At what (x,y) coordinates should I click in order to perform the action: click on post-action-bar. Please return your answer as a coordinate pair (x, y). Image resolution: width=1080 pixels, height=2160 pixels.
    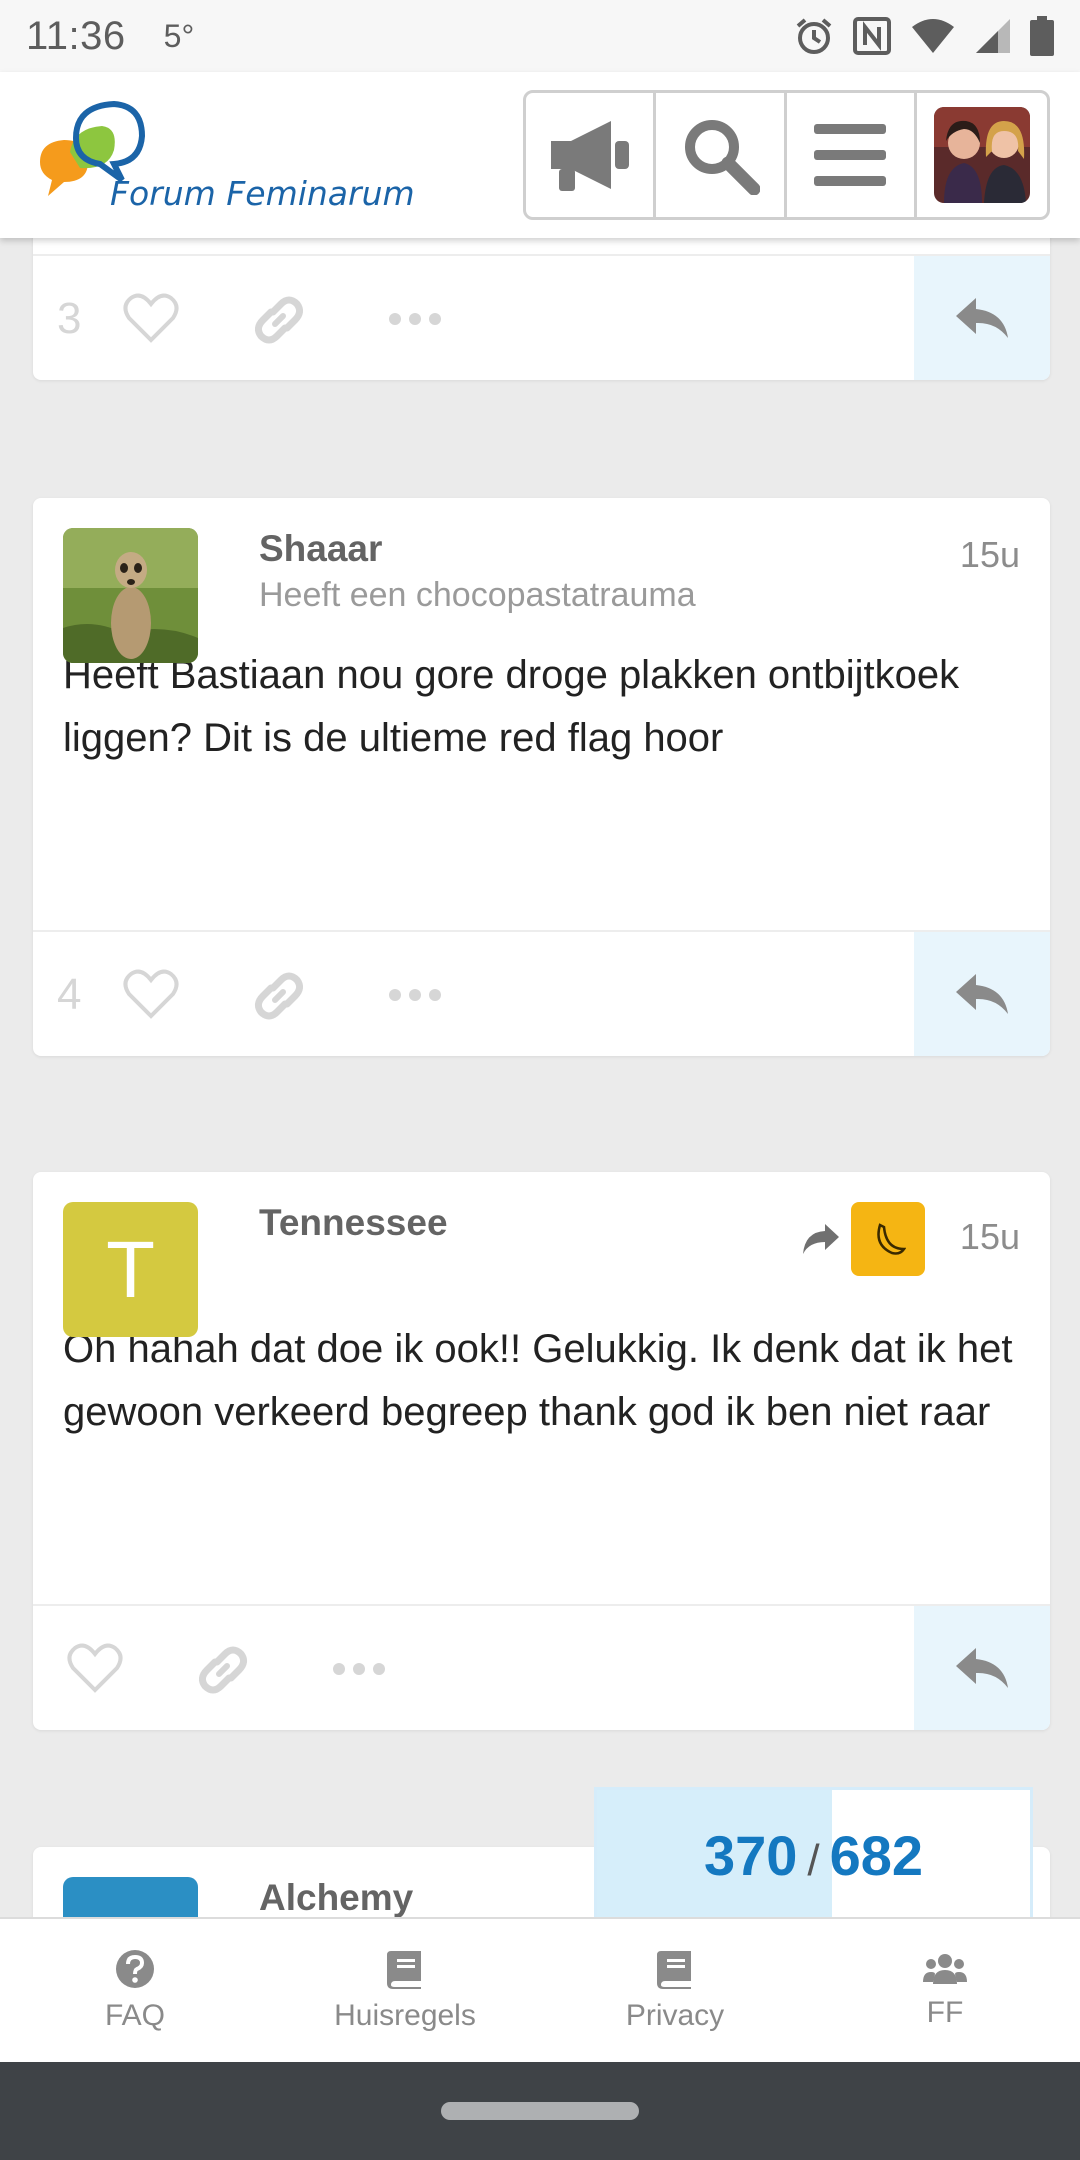
    Looking at the image, I should click on (541, 1667).